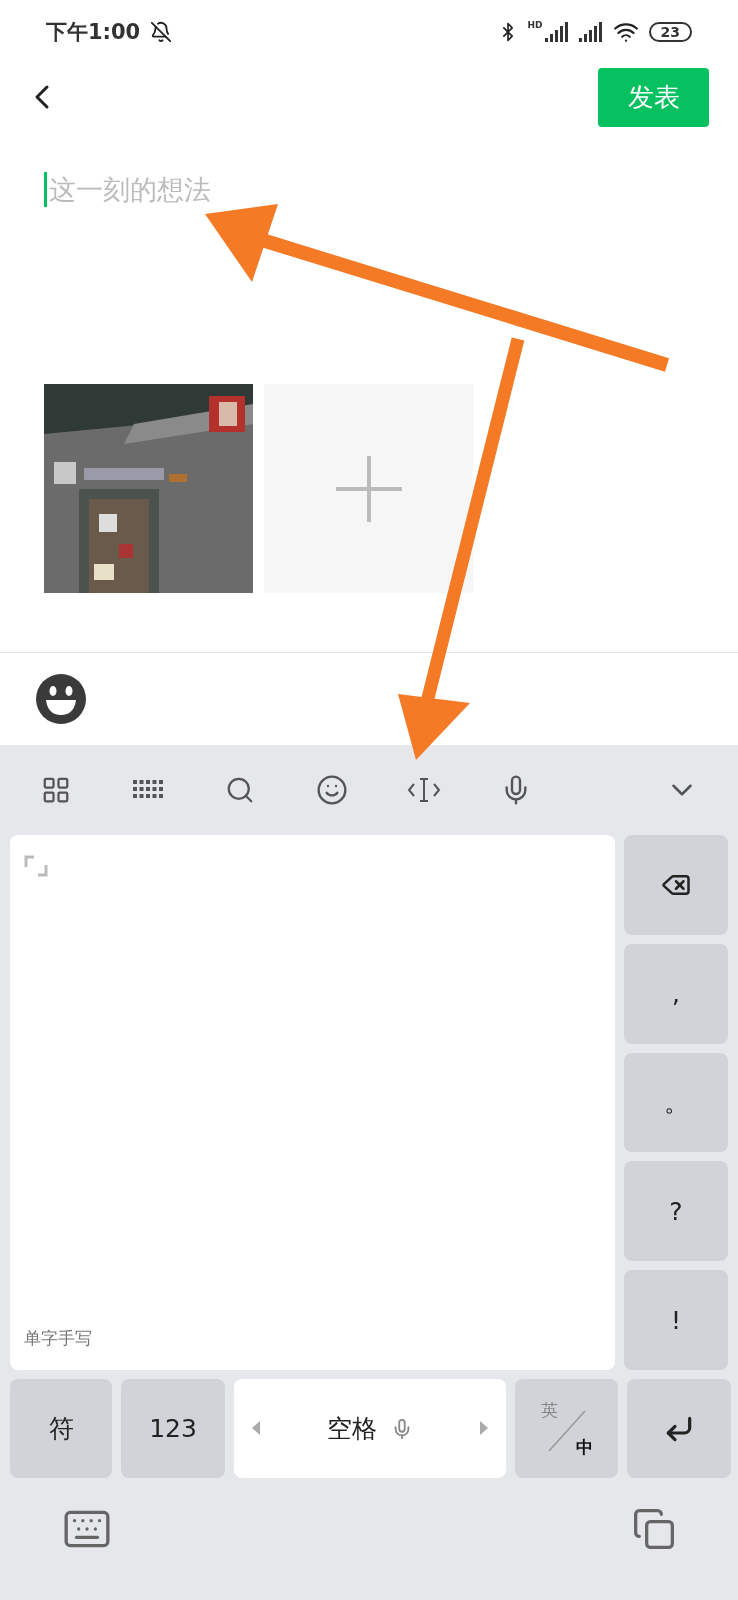 This screenshot has height=1600, width=738. I want to click on smiley-icon, so click(332, 790).